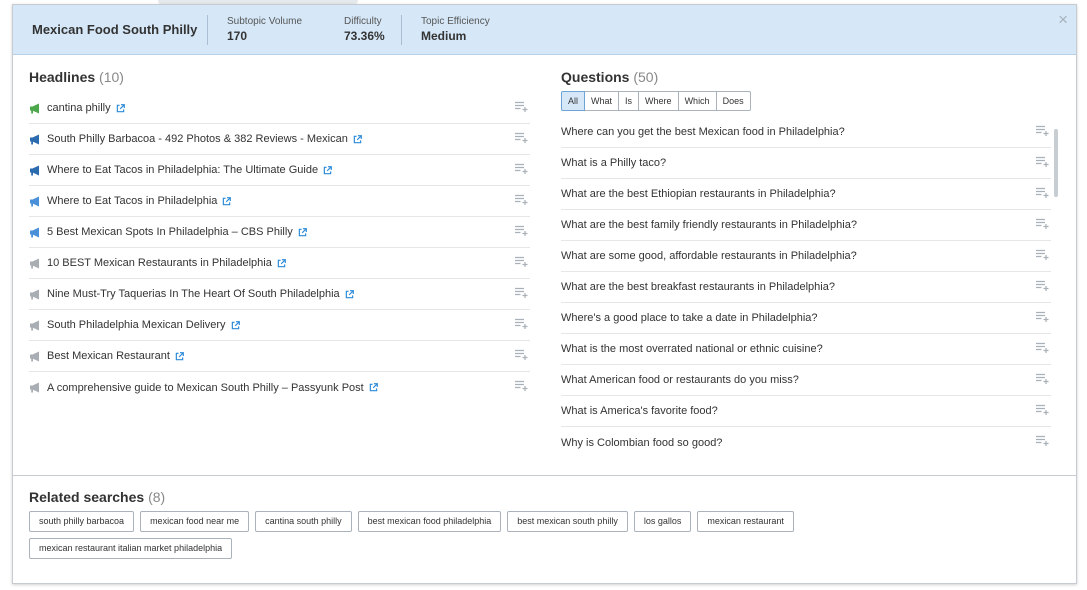  I want to click on headline-row: South Philadelphia Mexican Delivery, so click(279, 325).